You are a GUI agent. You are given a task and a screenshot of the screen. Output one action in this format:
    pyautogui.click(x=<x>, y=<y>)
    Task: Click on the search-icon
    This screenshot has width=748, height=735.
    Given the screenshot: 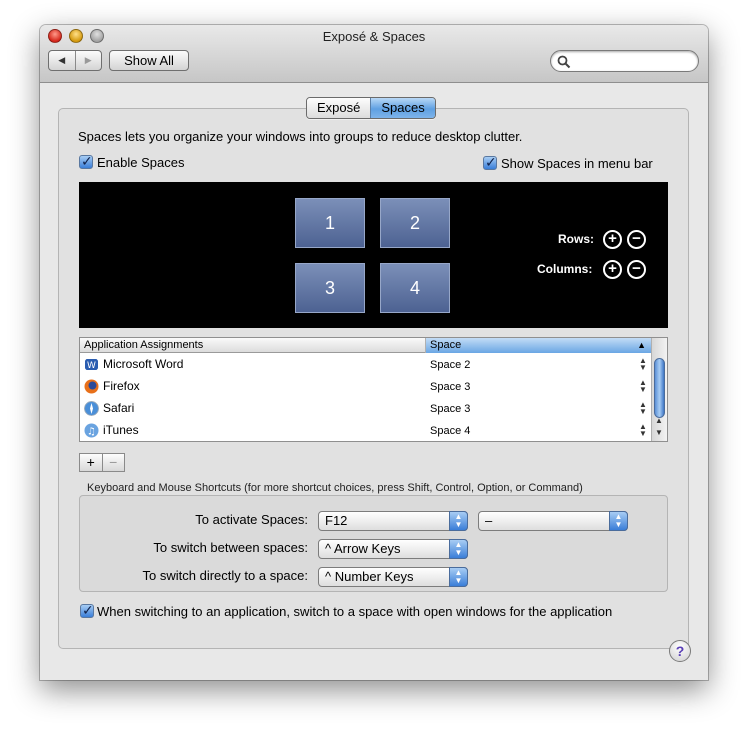 What is the action you would take?
    pyautogui.click(x=564, y=62)
    